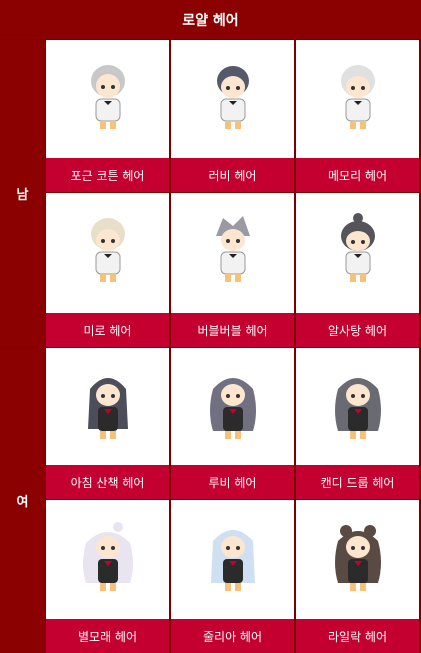 The height and width of the screenshot is (653, 421). I want to click on hair-item: 아침 산책 헤어, so click(107, 423).